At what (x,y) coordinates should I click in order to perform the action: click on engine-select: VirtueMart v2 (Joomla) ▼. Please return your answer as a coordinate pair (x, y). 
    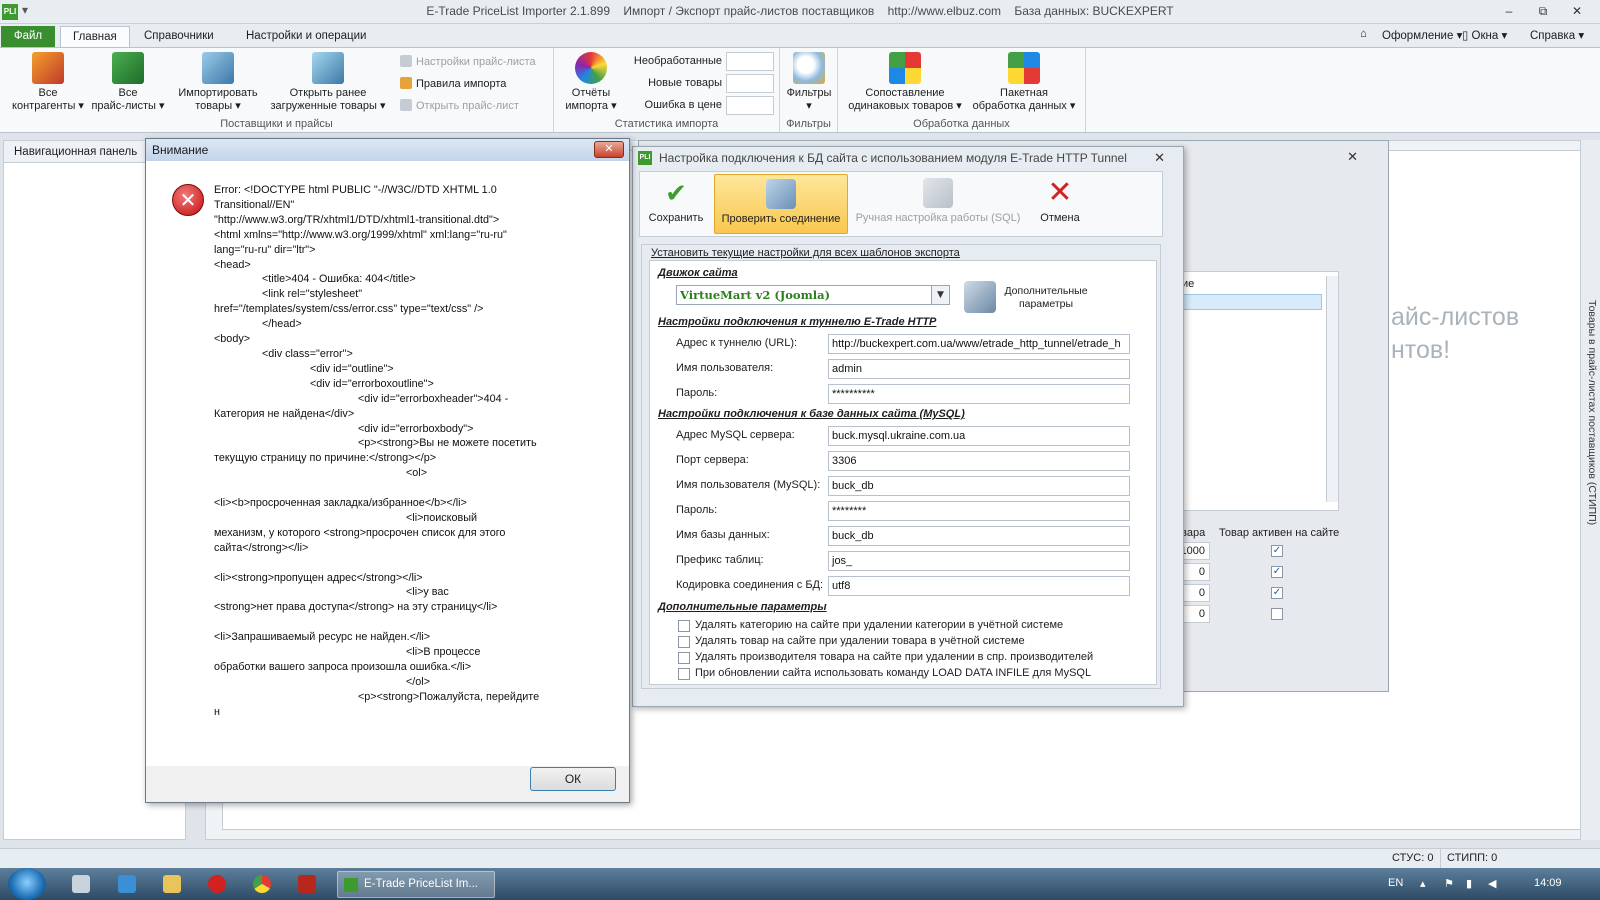
    Looking at the image, I should click on (813, 295).